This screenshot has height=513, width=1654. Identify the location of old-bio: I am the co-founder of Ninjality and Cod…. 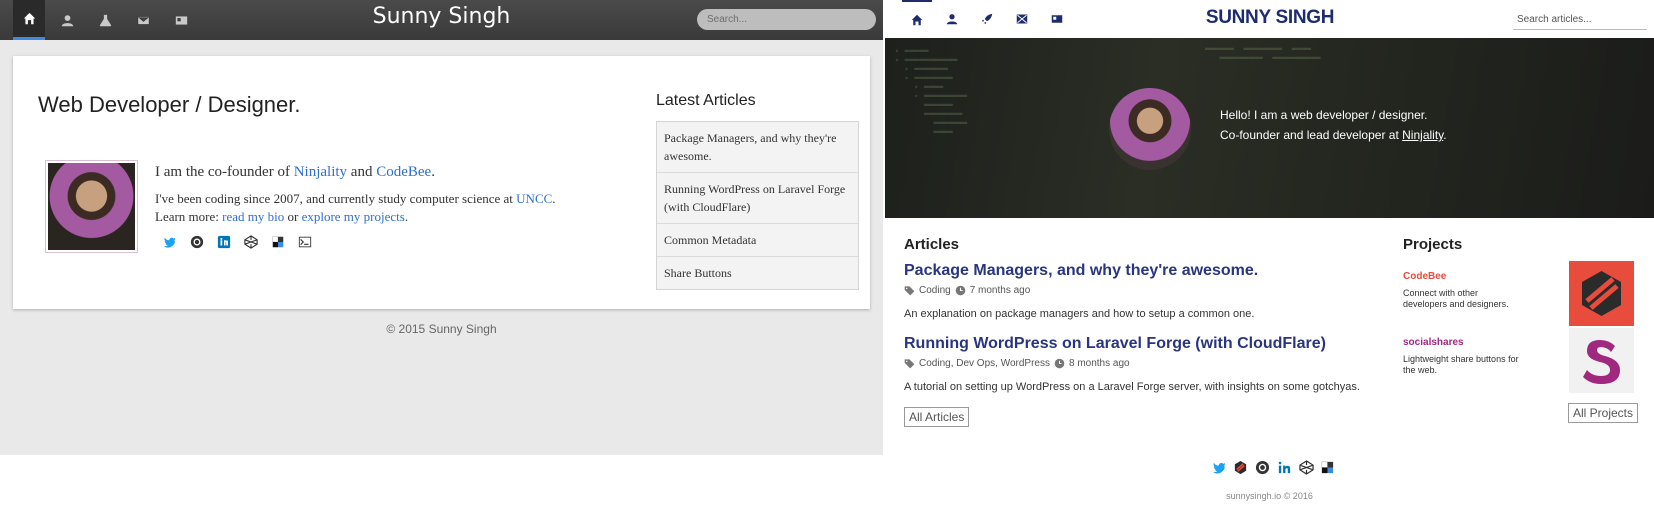
(355, 194).